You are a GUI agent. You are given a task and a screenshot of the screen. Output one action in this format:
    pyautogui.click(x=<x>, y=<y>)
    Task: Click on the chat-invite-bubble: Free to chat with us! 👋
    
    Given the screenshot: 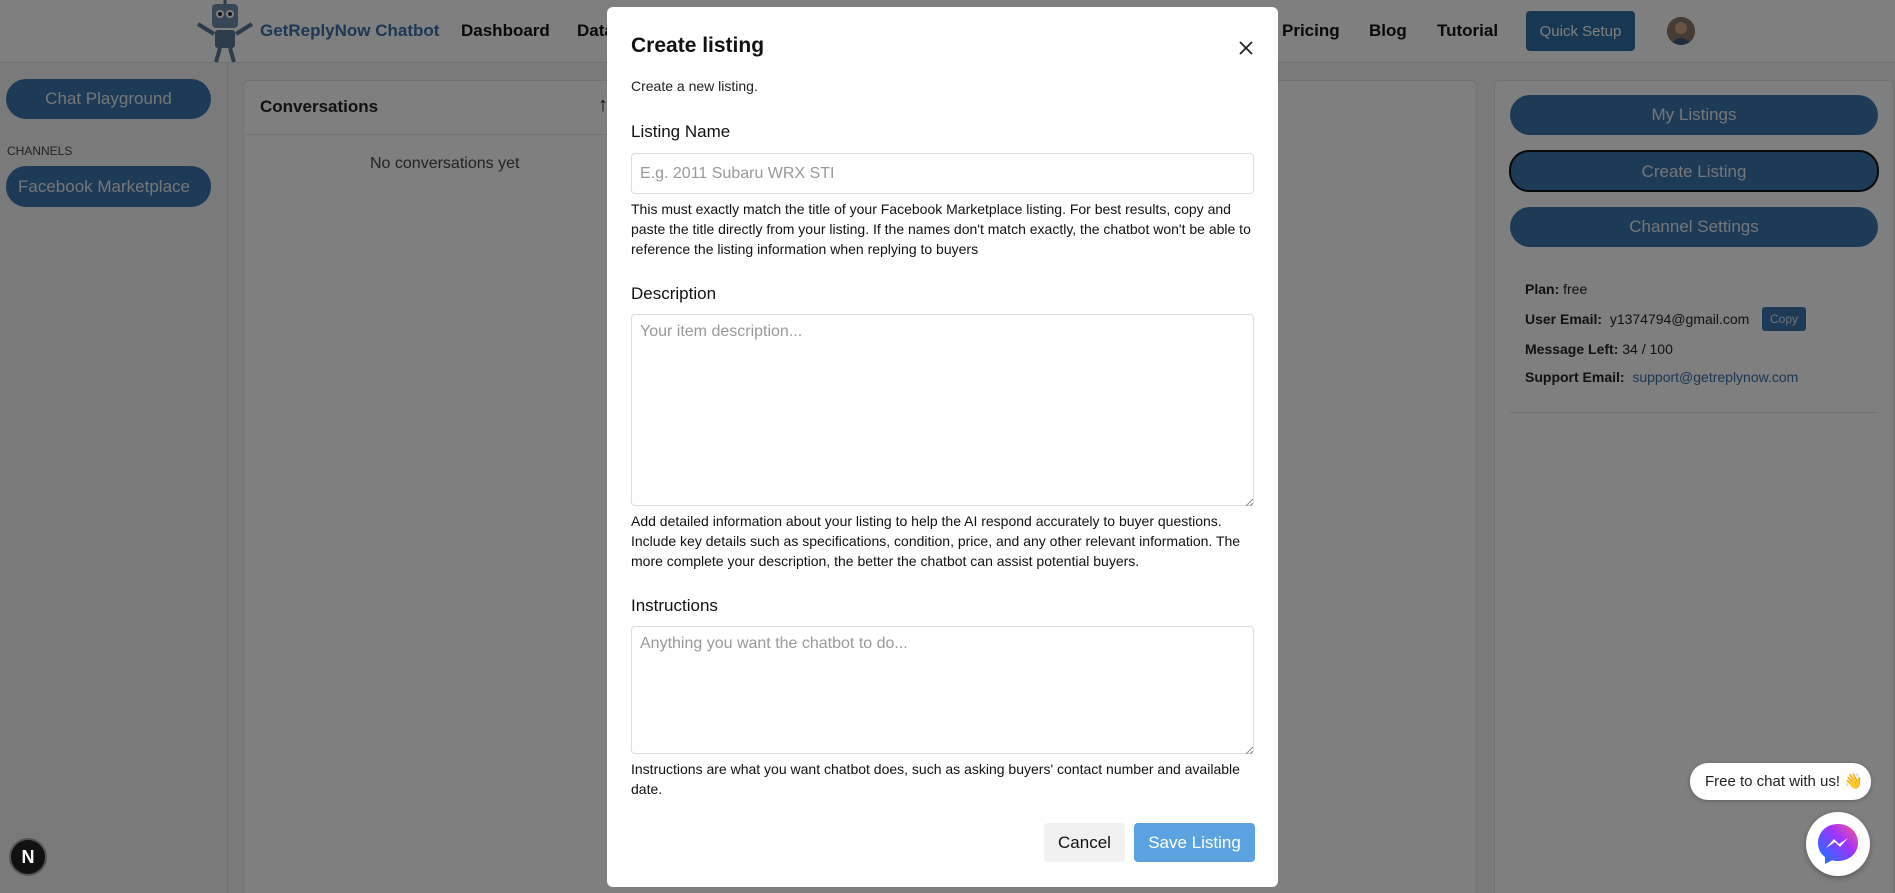 What is the action you would take?
    pyautogui.click(x=1780, y=781)
    